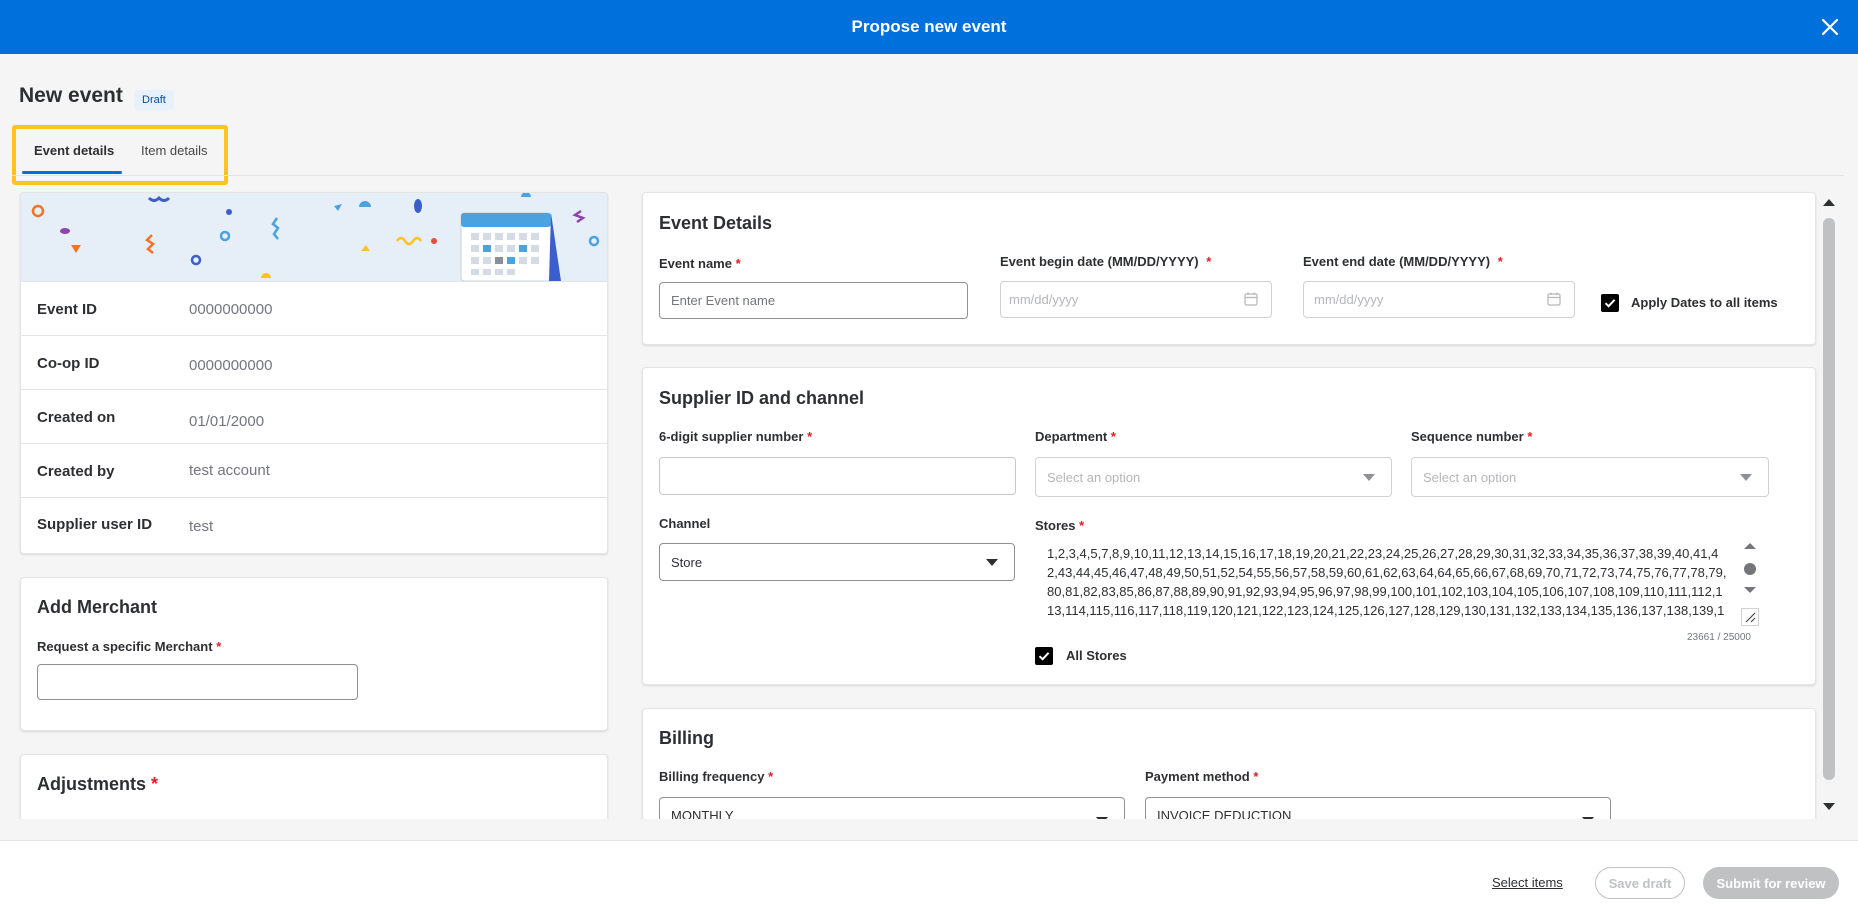 This screenshot has width=1858, height=906. Describe the element at coordinates (1467, 436) in the screenshot. I see `sequence-number-label-text: Sequence number` at that location.